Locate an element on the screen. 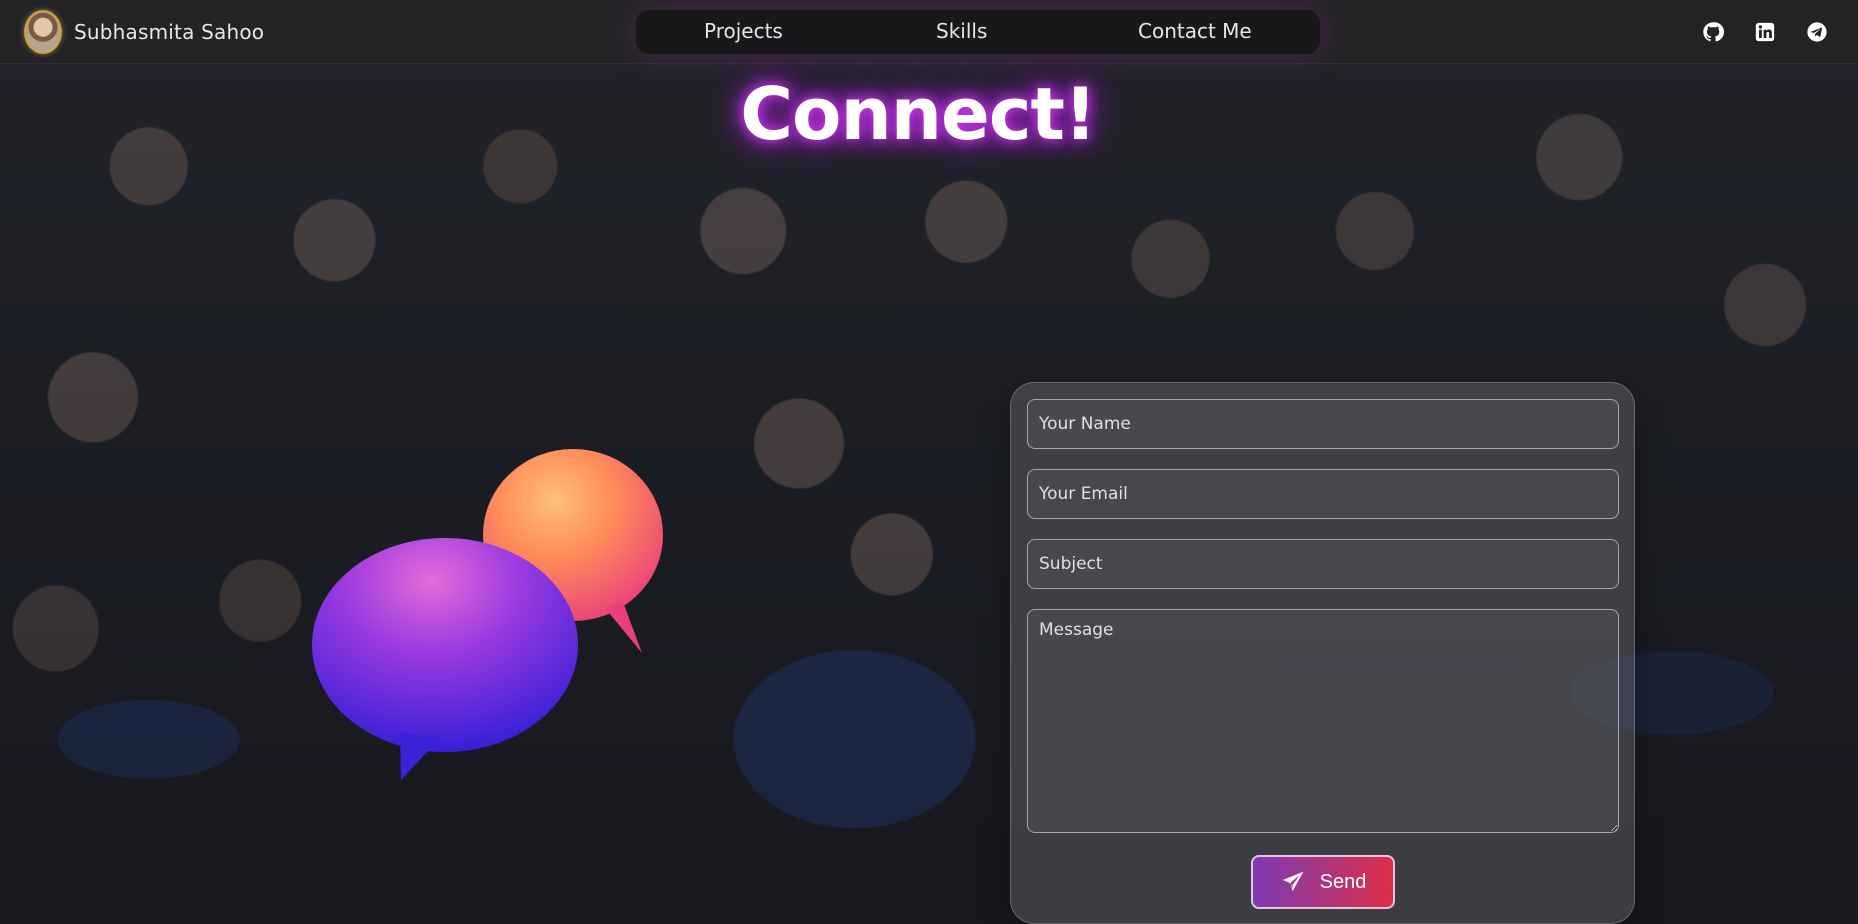 This screenshot has width=1858, height=924. send-button: Send is located at coordinates (1323, 882).